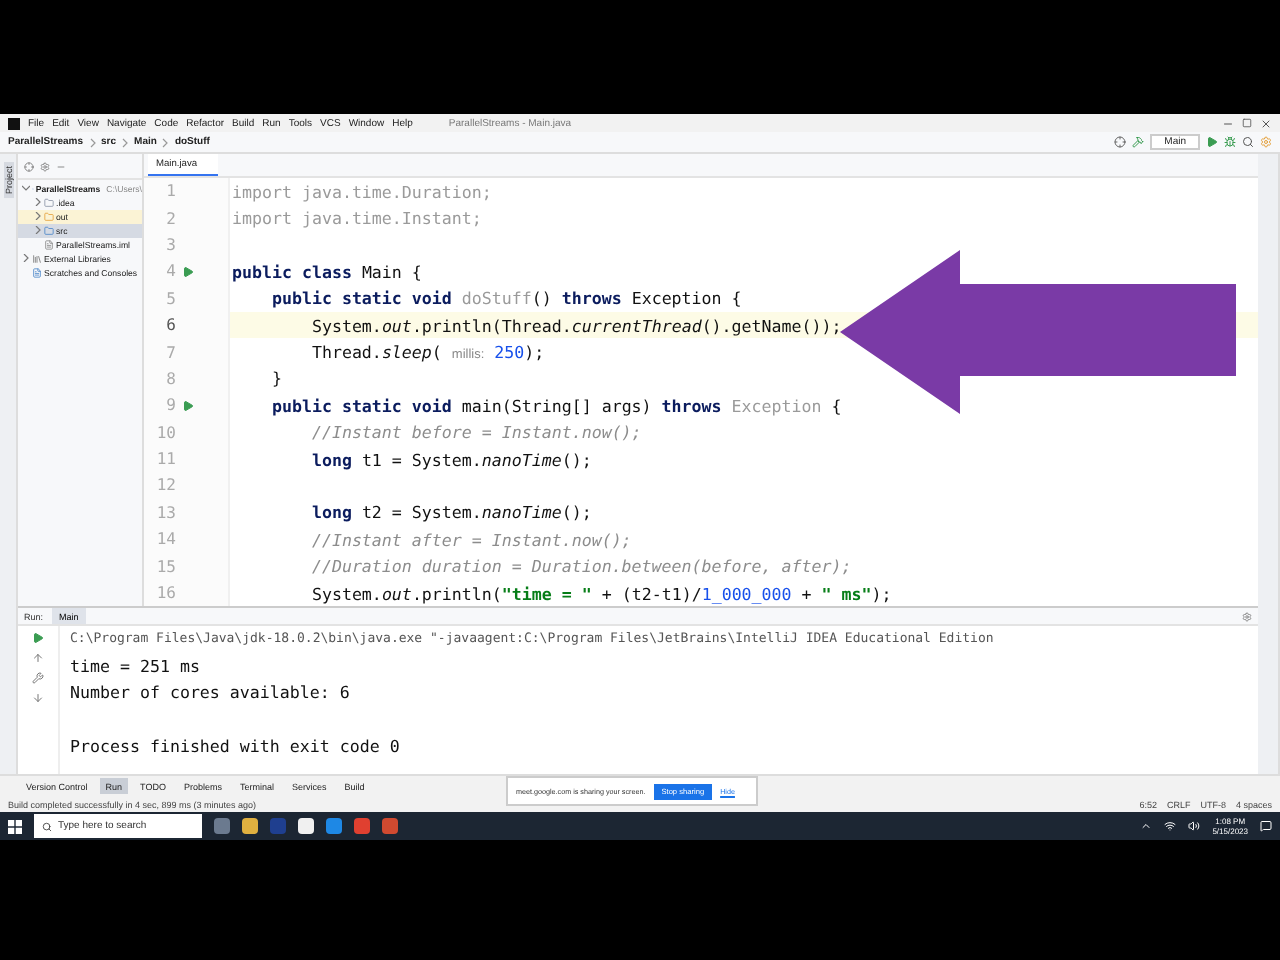  I want to click on windows-logo-icon, so click(15, 826).